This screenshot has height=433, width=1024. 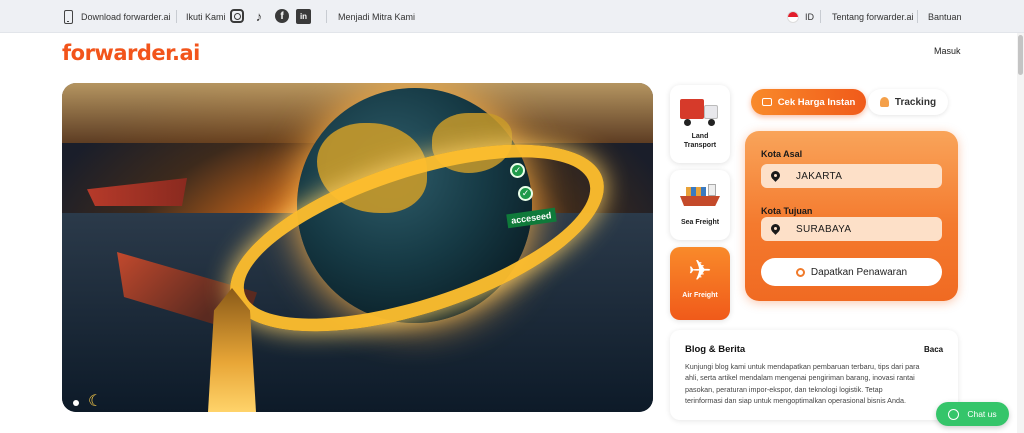 What do you see at coordinates (137, 192) in the screenshot?
I see `hero-cargo-ship` at bounding box center [137, 192].